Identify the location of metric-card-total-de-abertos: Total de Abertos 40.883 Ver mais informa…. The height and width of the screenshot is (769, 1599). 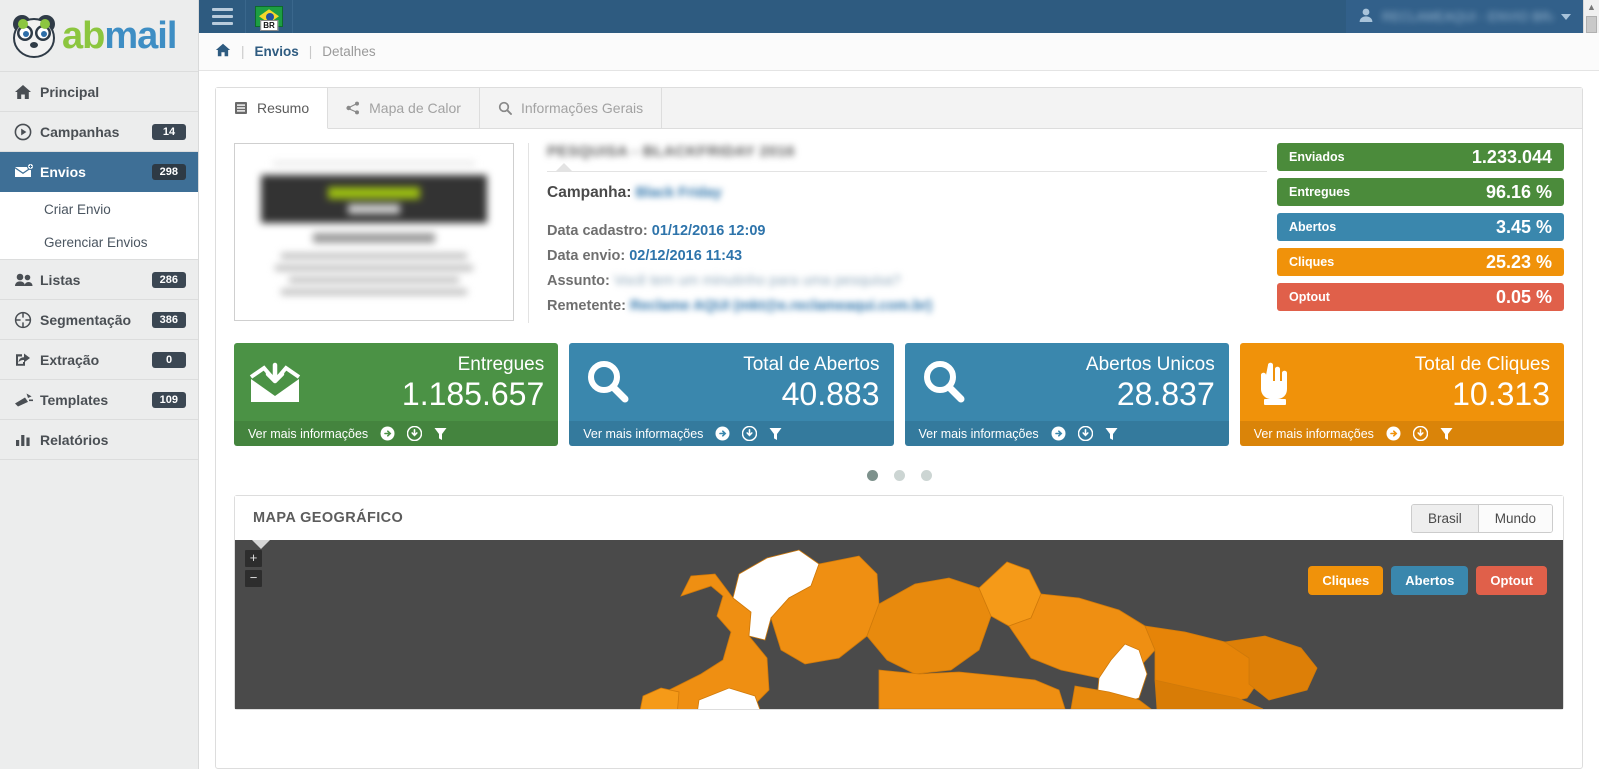
(731, 394).